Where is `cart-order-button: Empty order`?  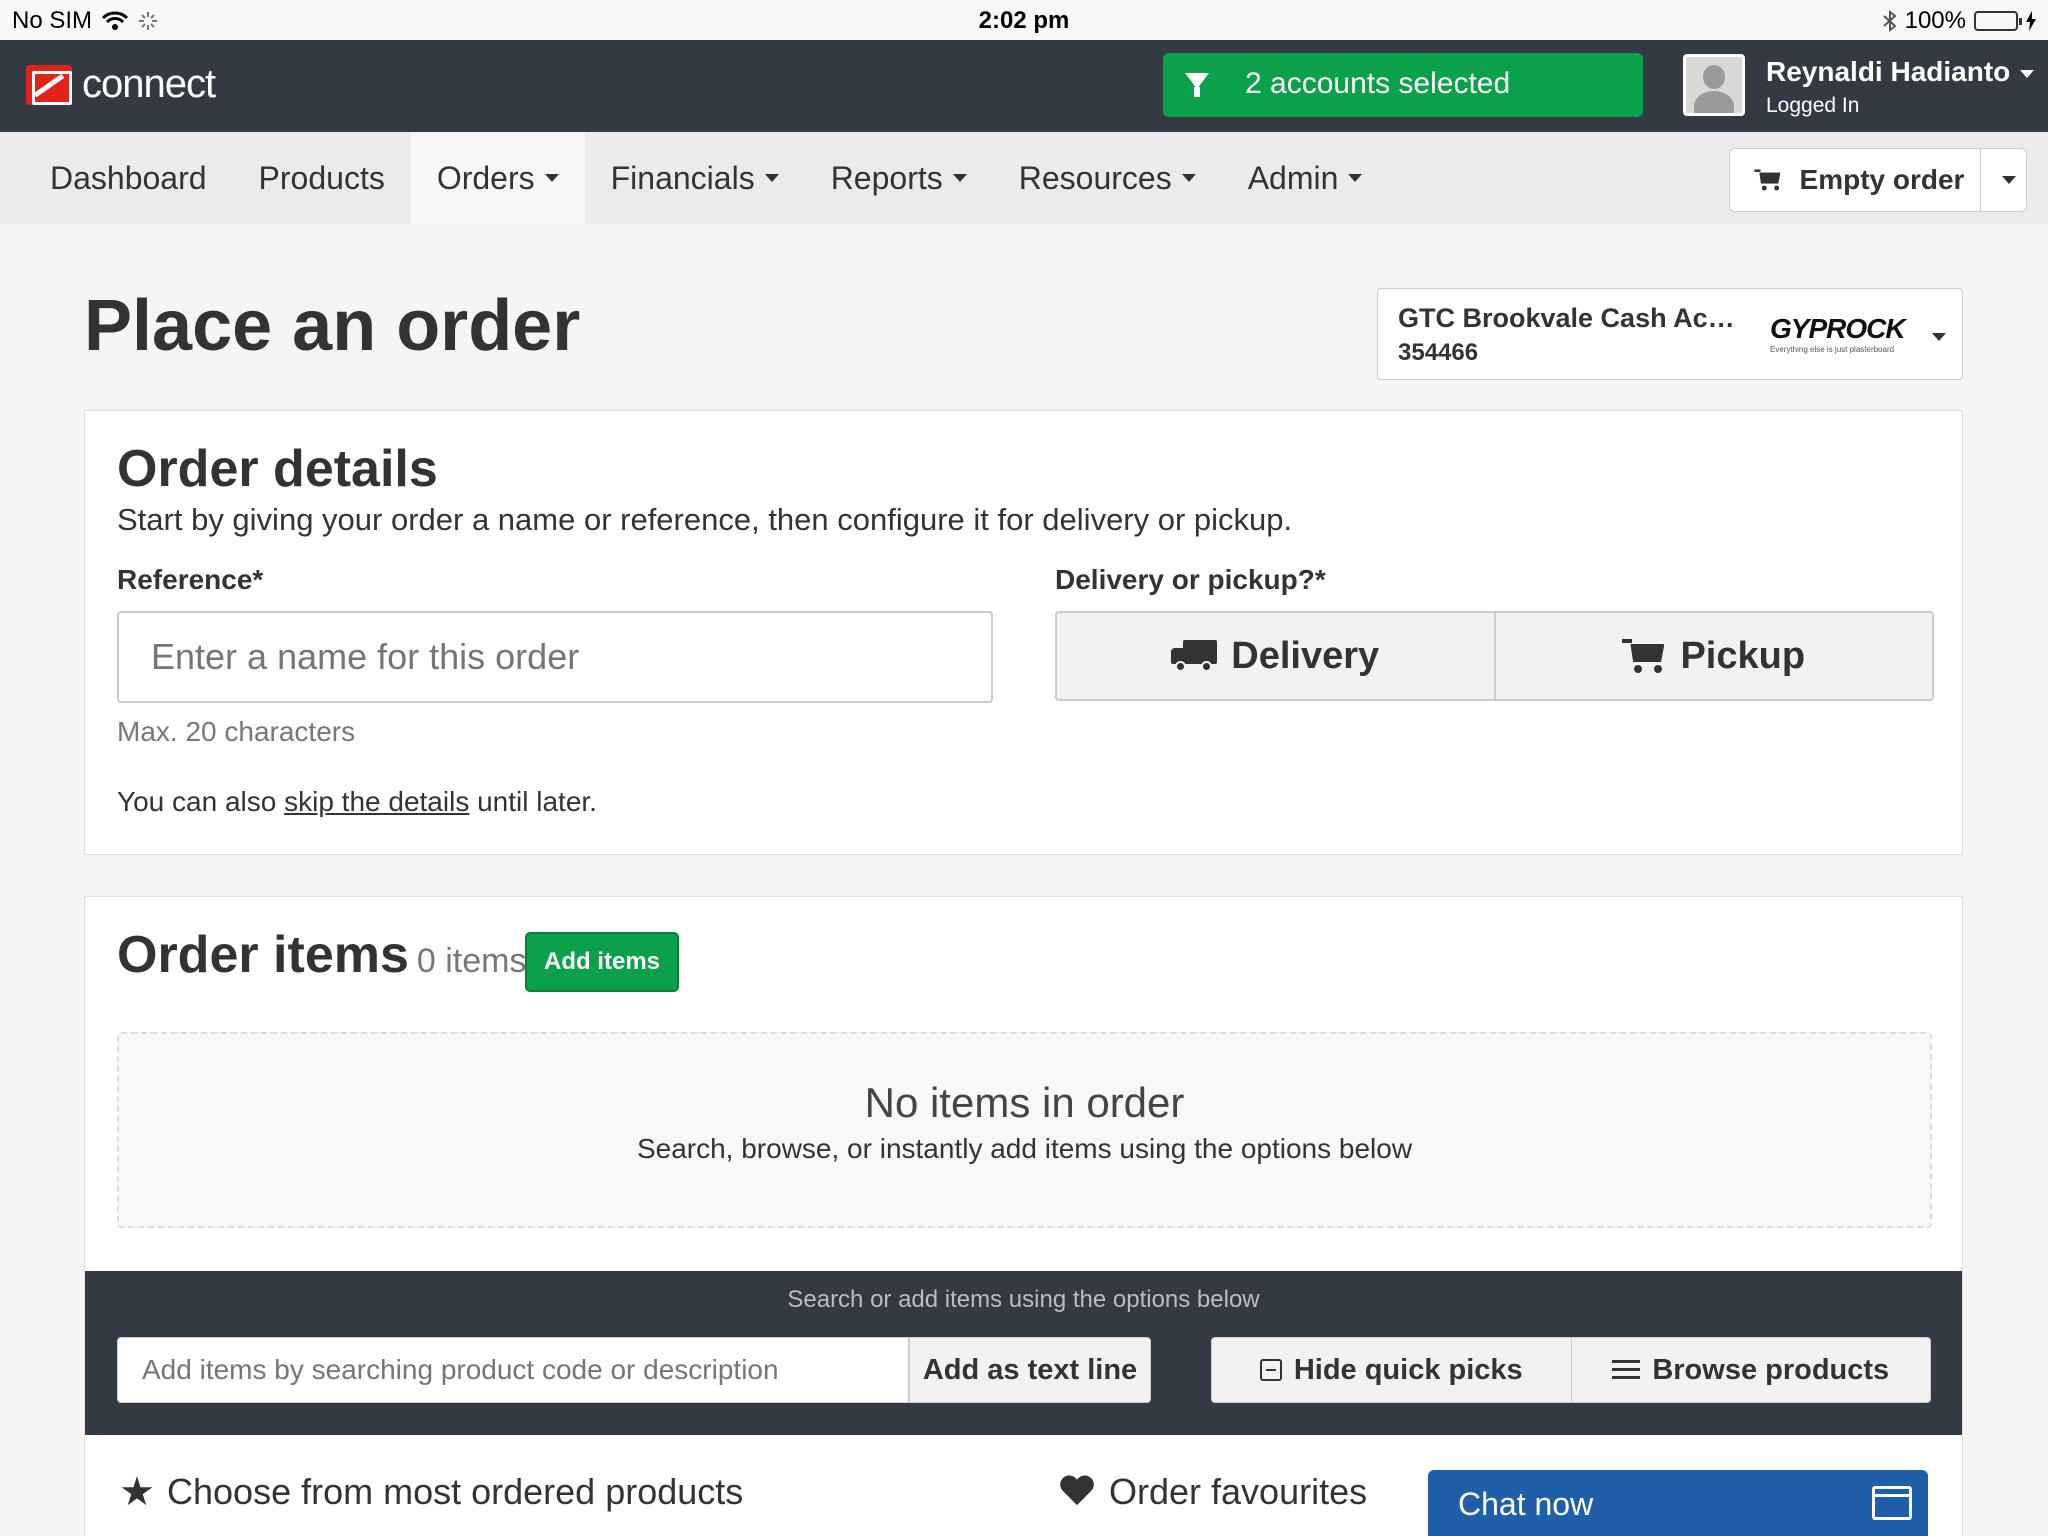 cart-order-button: Empty order is located at coordinates (1878, 180).